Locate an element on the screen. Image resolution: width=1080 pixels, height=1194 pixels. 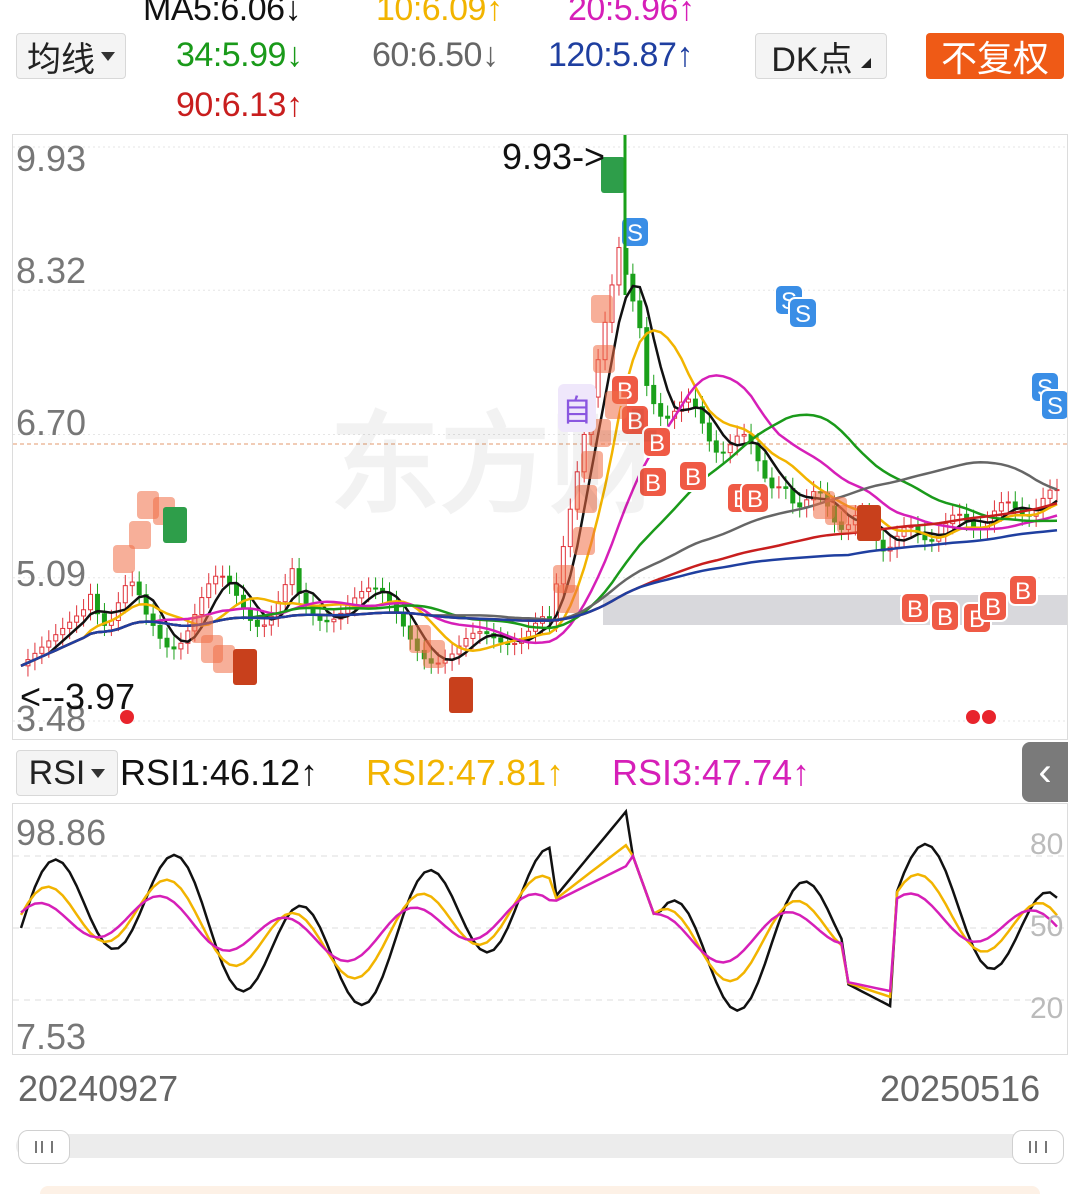
grip-icon is located at coordinates (1038, 1147).